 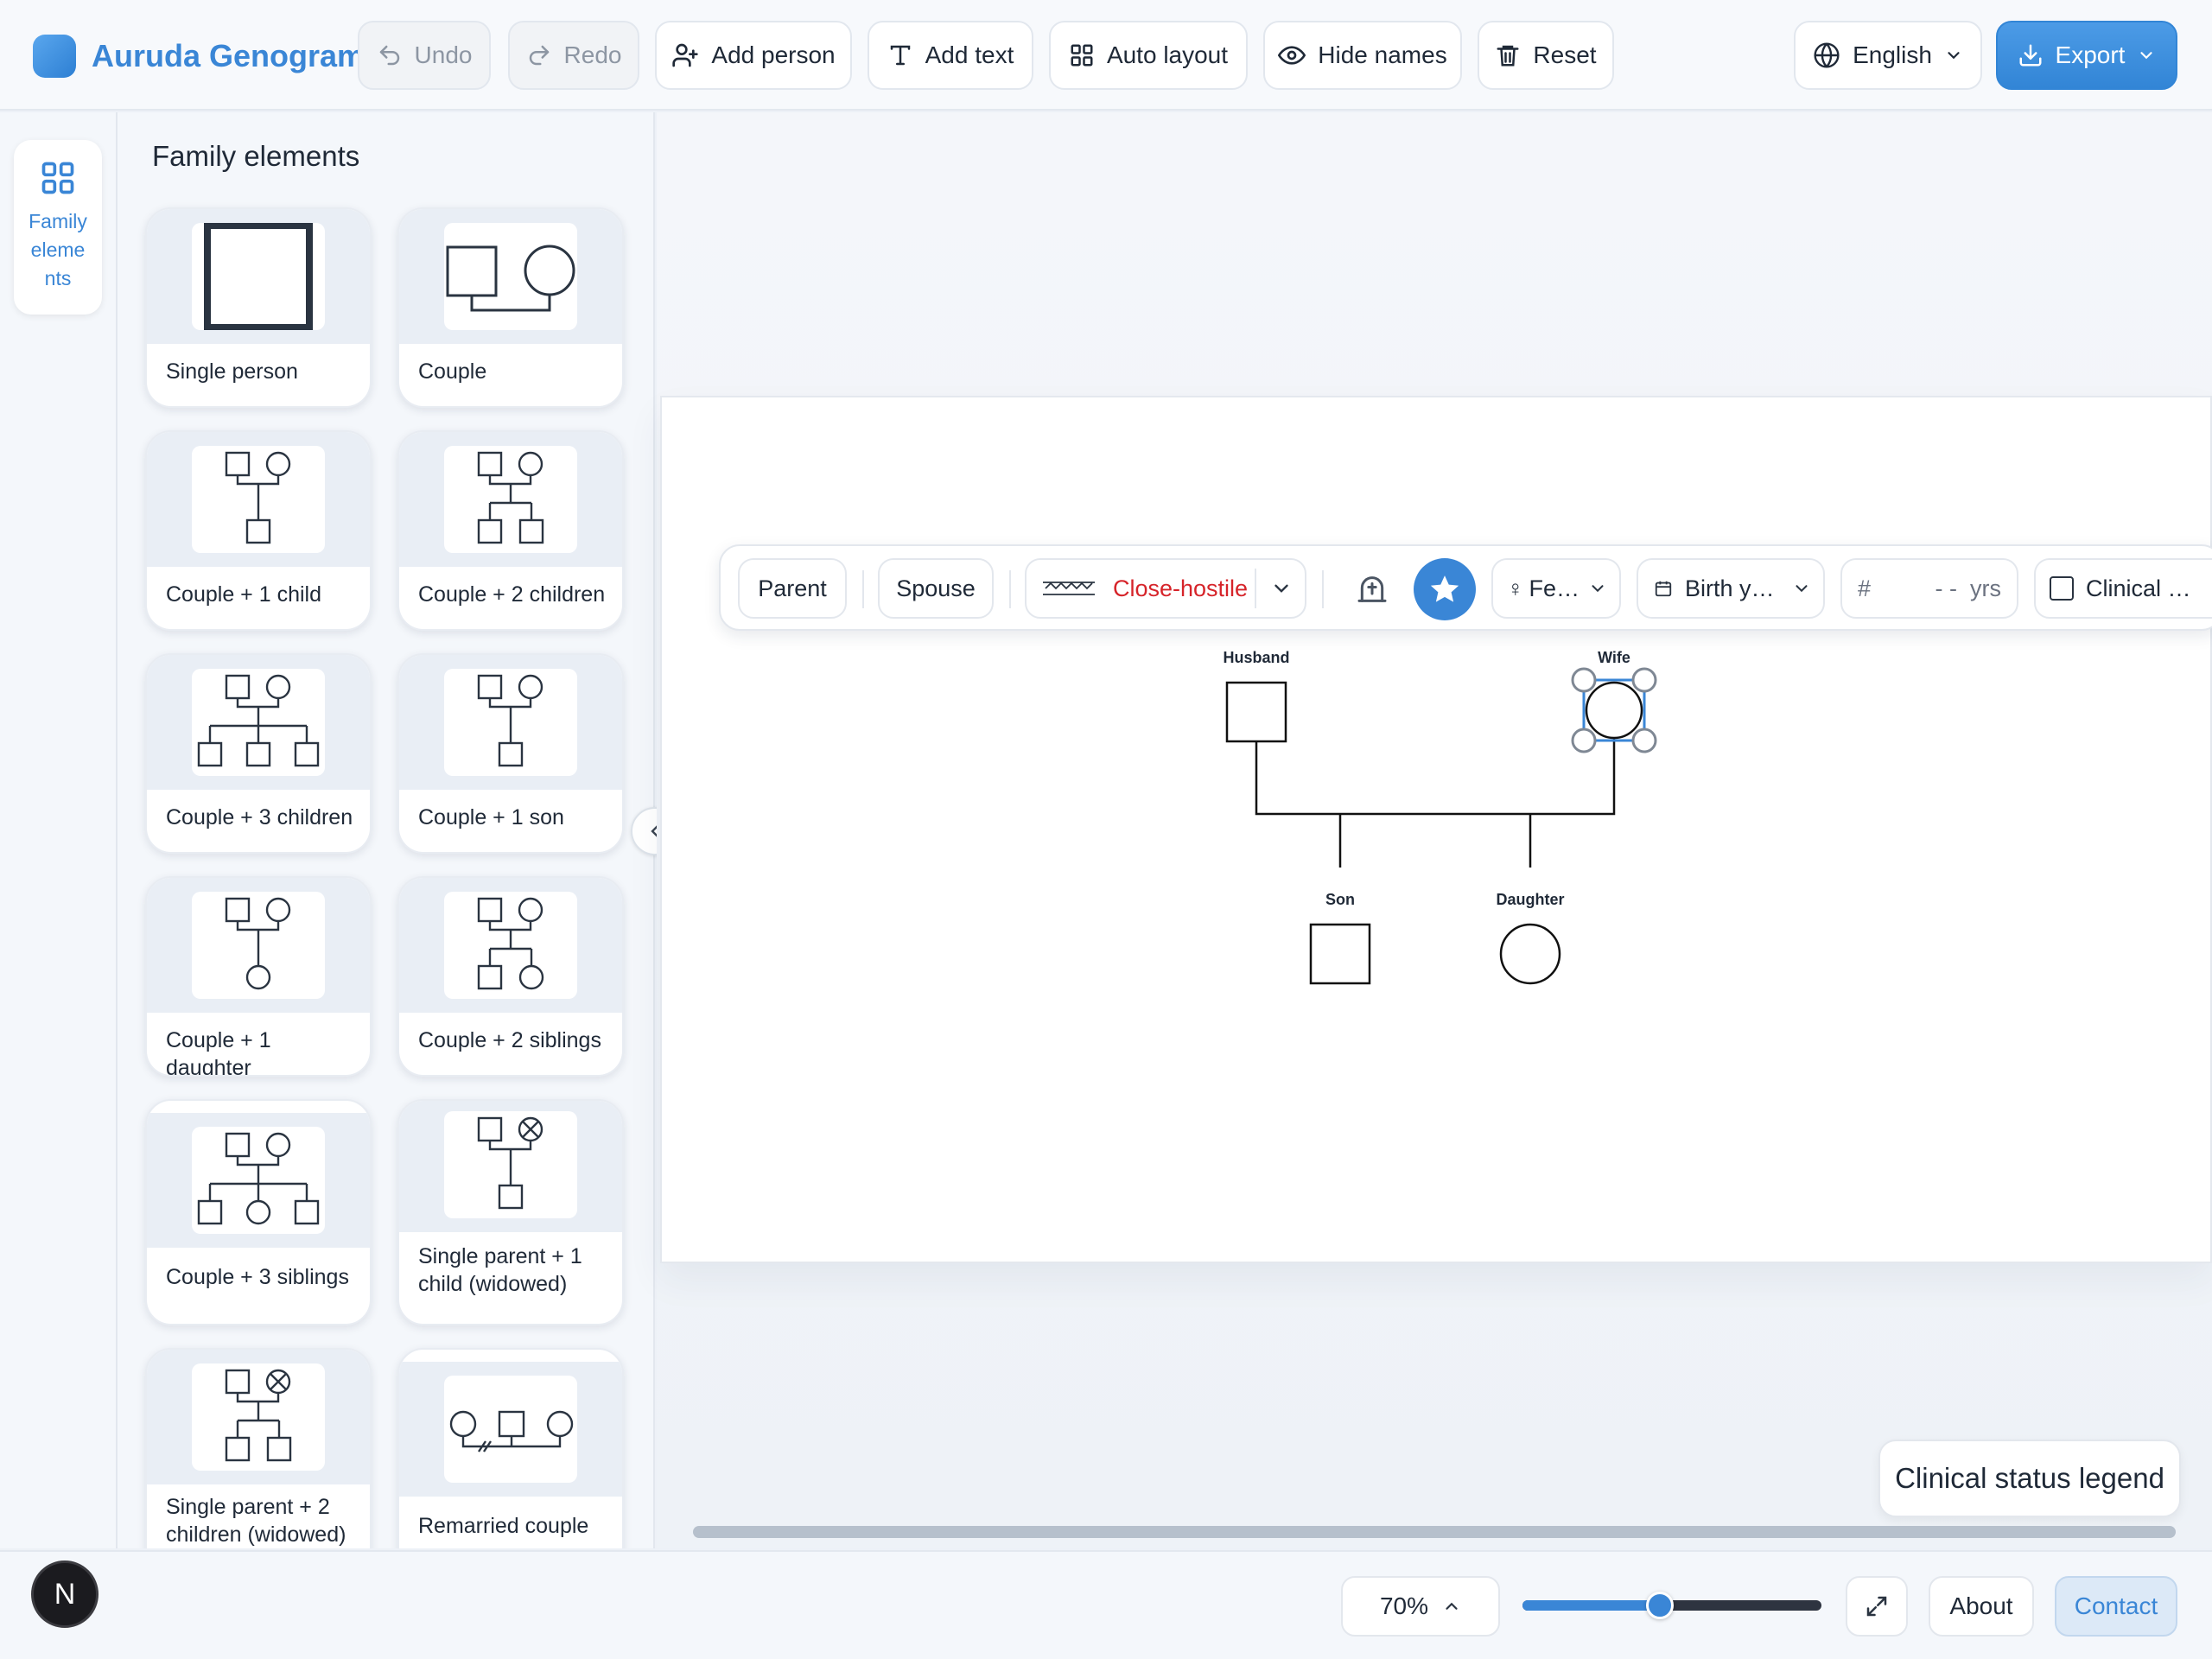 I want to click on couple-diagram, so click(x=510, y=278).